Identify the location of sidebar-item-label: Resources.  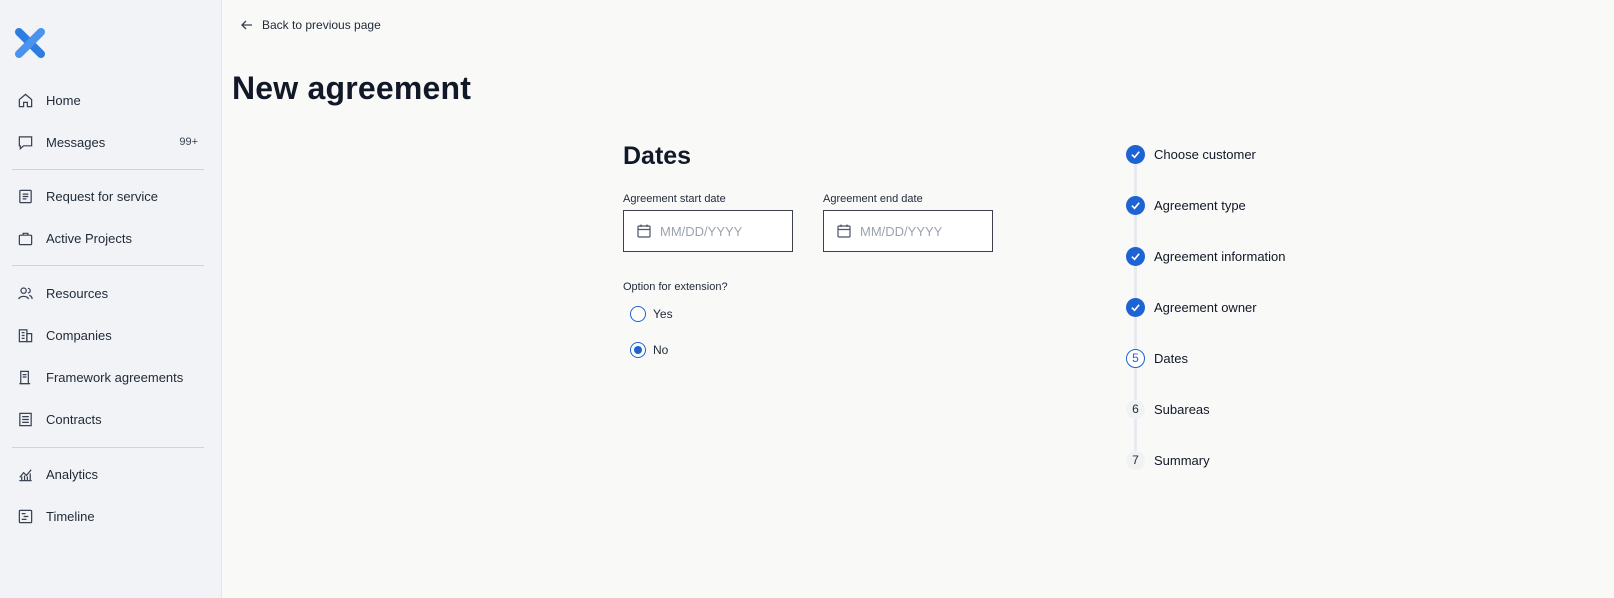
(77, 293).